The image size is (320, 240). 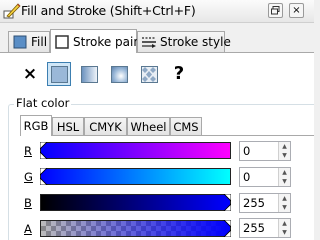 I want to click on alpha-spinbutton: 255 ▲ ▼, so click(x=265, y=228).